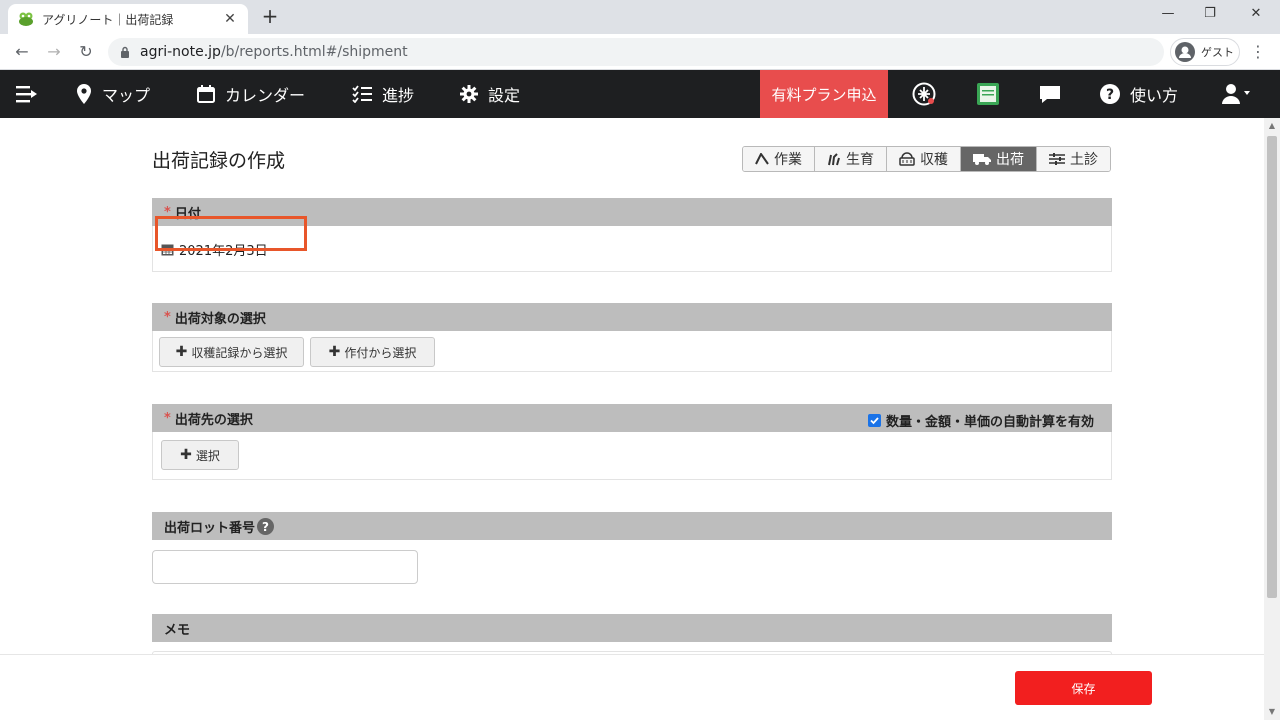 The image size is (1280, 720). What do you see at coordinates (213, 420) in the screenshot?
I see `destination-section-label: 出荷先の選択` at bounding box center [213, 420].